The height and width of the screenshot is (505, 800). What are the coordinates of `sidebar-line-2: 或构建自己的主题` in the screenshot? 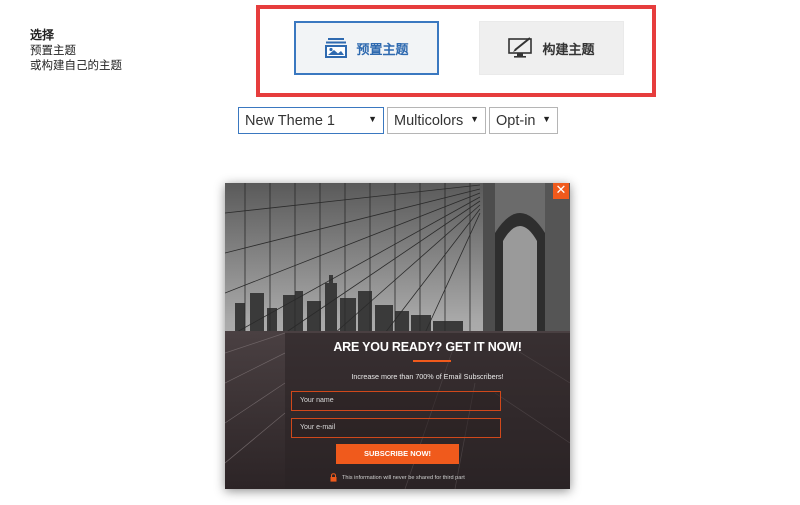 It's located at (76, 65).